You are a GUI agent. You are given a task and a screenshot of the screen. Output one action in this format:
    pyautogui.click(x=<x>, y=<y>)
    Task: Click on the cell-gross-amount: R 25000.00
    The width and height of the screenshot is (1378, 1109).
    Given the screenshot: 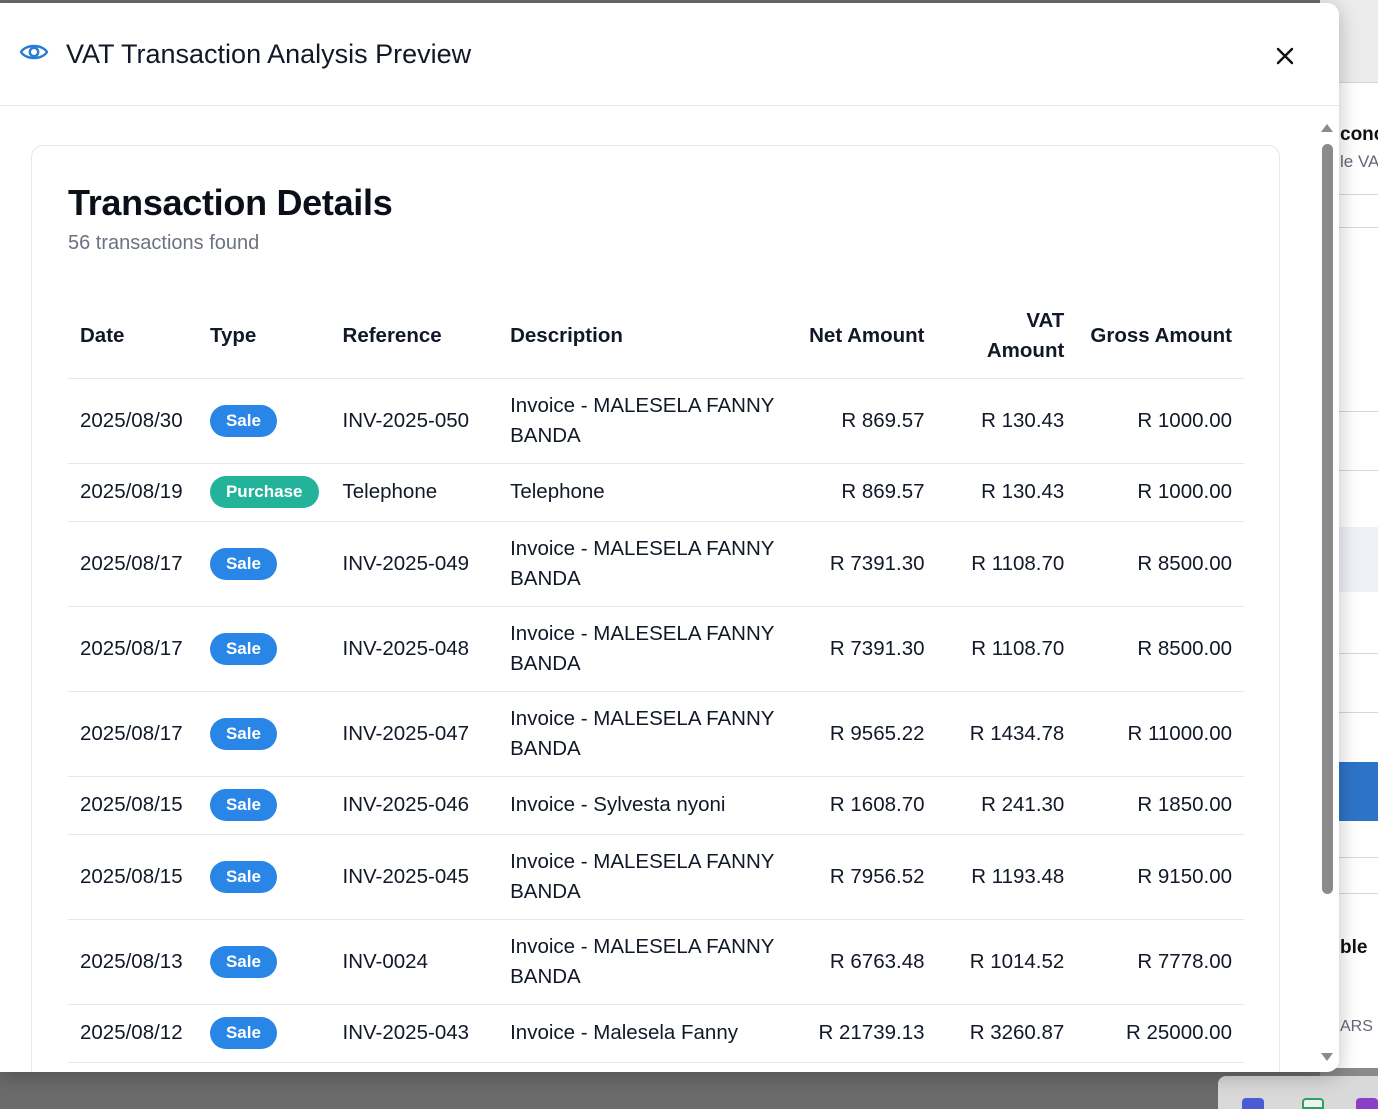 What is the action you would take?
    pyautogui.click(x=1160, y=1033)
    